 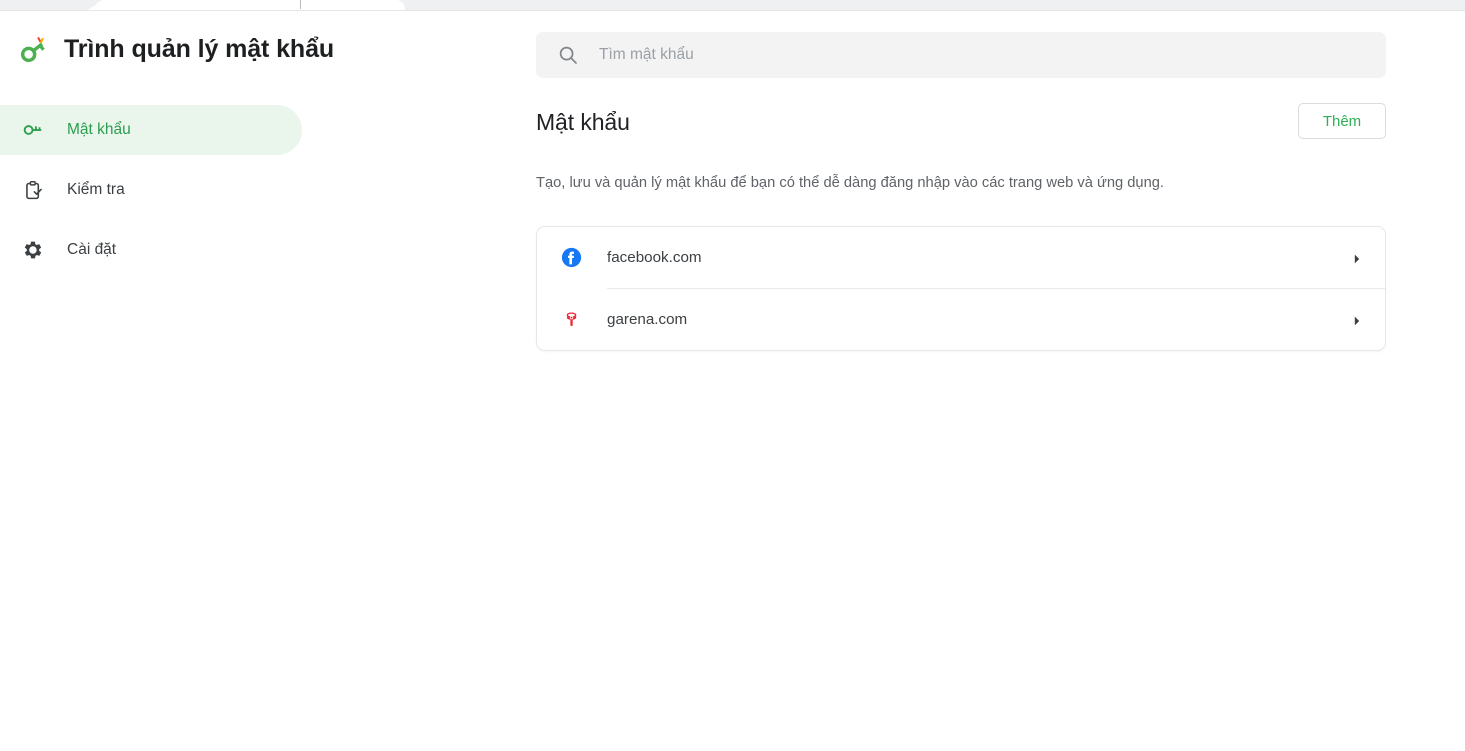 I want to click on list-item: garena.com, so click(x=961, y=319).